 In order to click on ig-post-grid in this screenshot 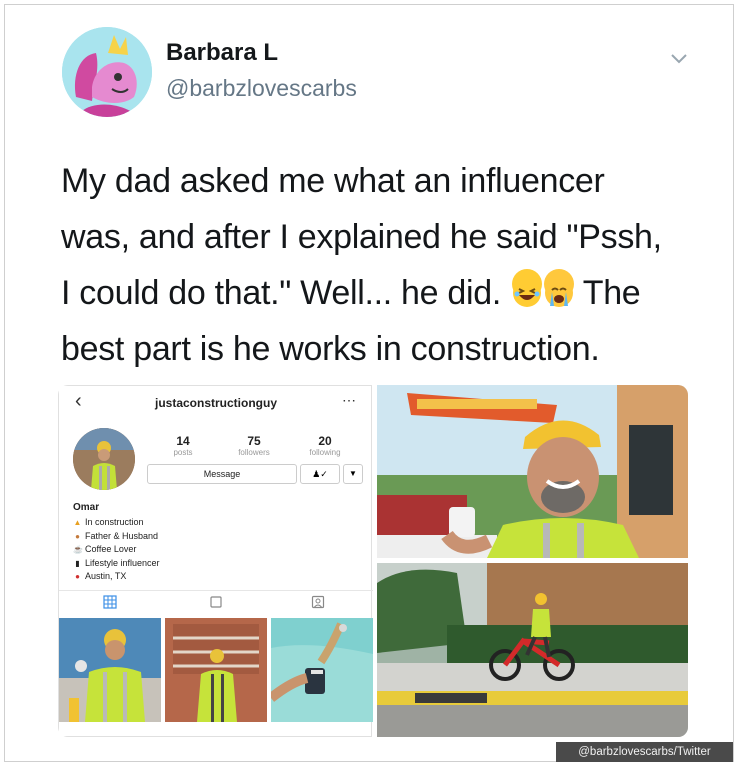, I will do `click(216, 677)`.